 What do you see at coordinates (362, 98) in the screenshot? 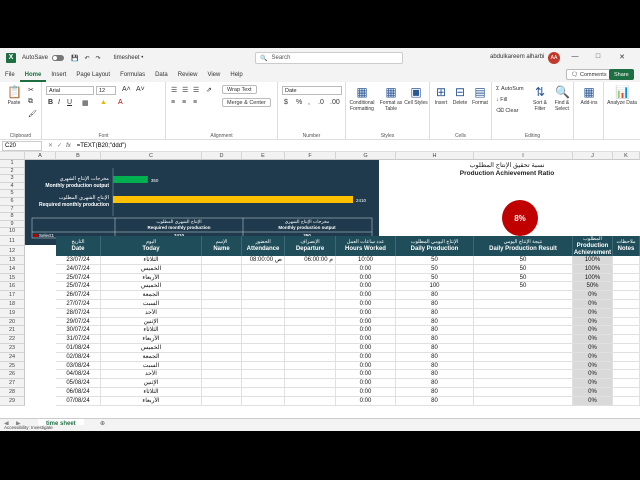
I see `conditional-formatting-button: ▦ Conditional Formatting` at bounding box center [362, 98].